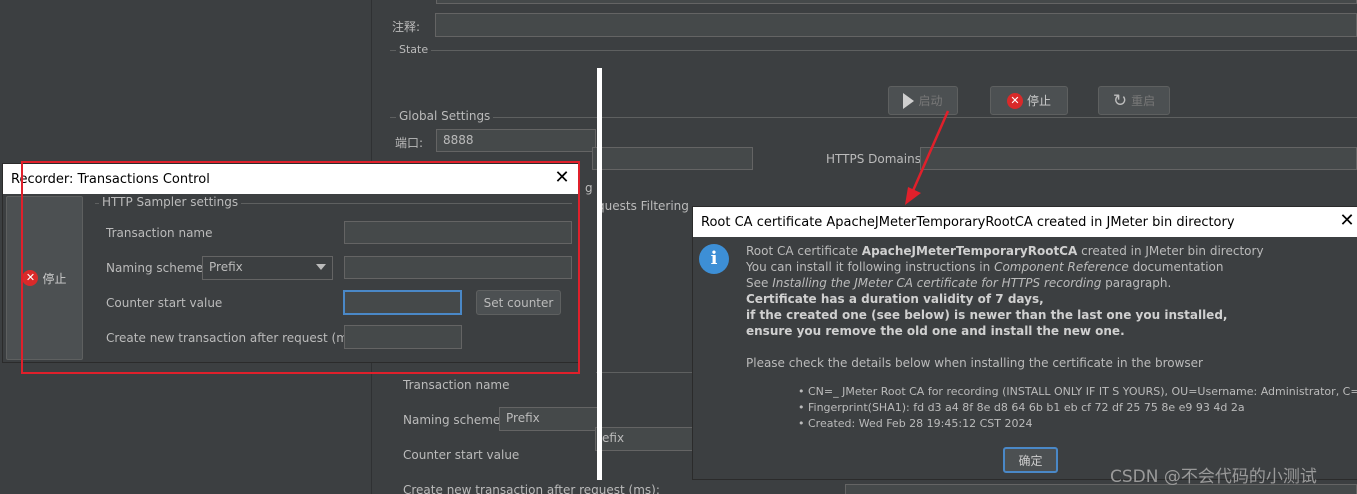  What do you see at coordinates (915, 423) in the screenshot?
I see `cert-bullet-created: • Created: Wed Feb 28 19:45:12 CST 2024` at bounding box center [915, 423].